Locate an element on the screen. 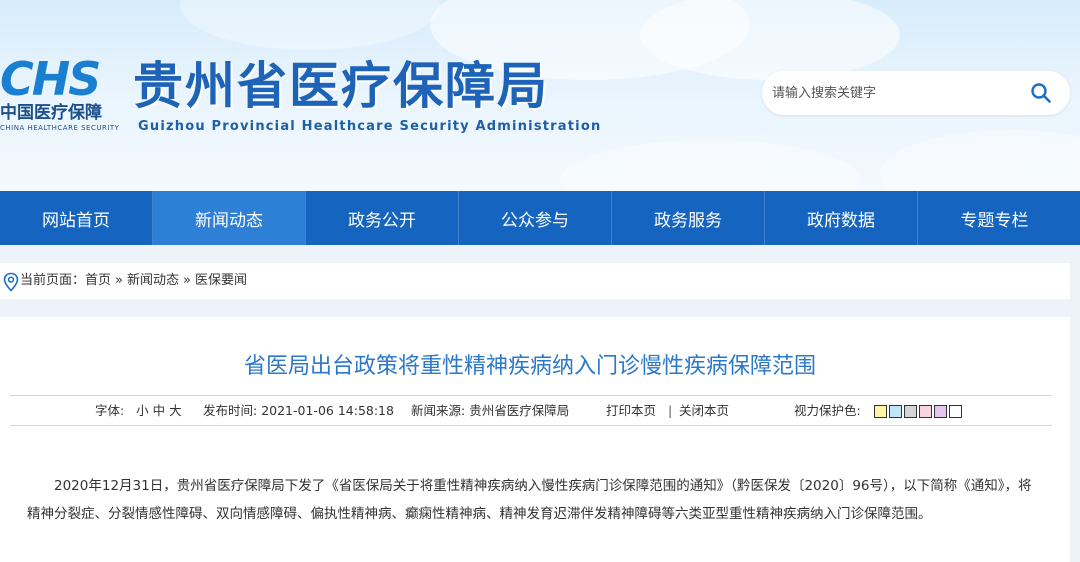 The image size is (1080, 562). logo-cn-text: 中国医疗保障 is located at coordinates (51, 113).